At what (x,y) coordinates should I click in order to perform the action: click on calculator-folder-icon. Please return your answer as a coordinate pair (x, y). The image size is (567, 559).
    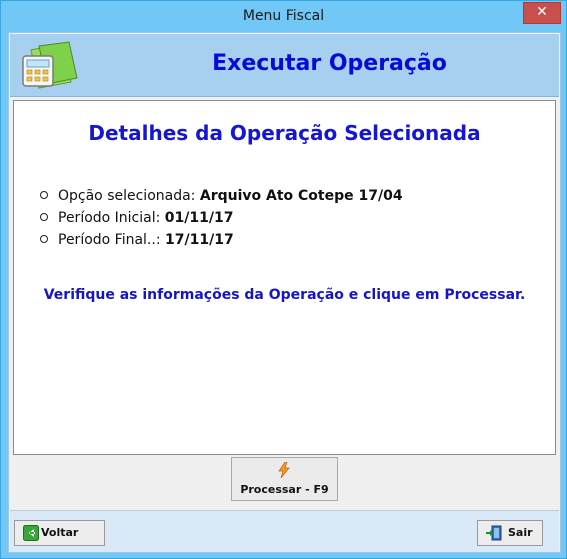
    Looking at the image, I should click on (50, 65).